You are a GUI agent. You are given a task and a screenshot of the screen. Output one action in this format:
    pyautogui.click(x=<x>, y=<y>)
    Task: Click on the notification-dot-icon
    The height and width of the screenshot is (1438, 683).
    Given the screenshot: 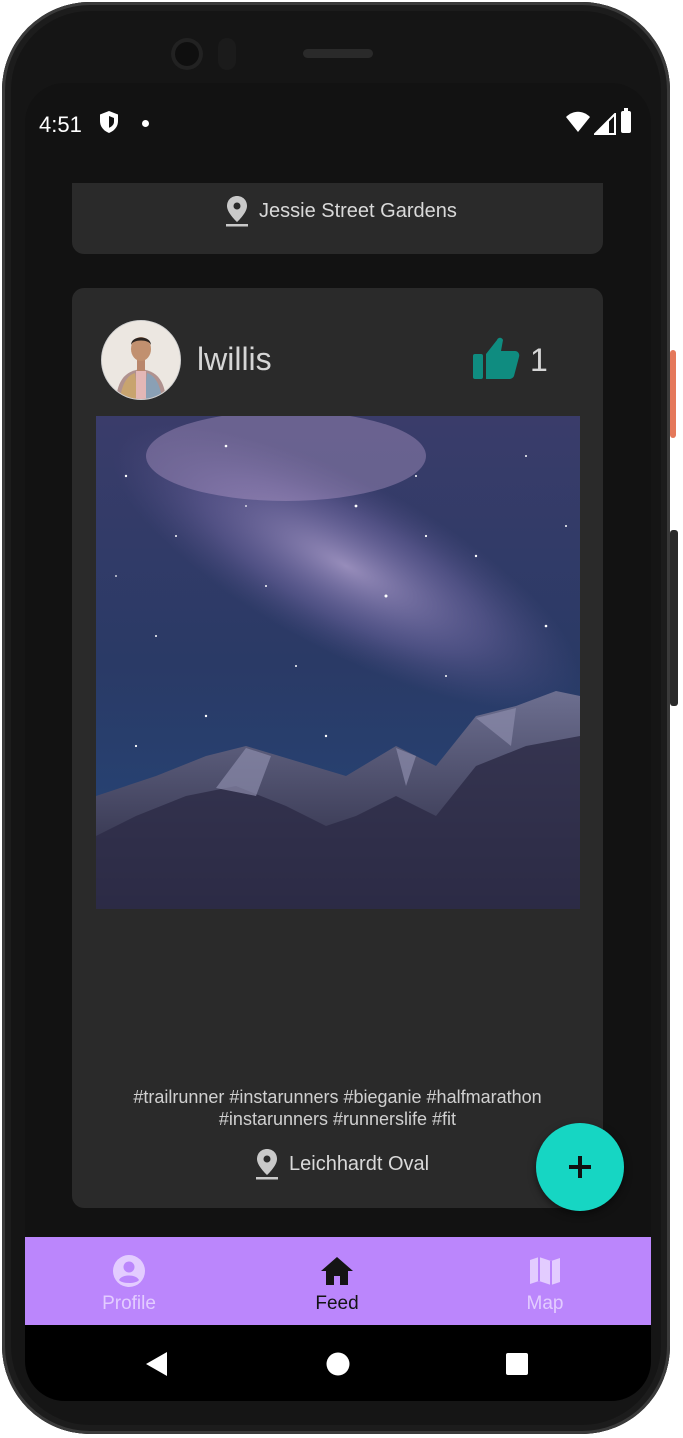 What is the action you would take?
    pyautogui.click(x=145, y=123)
    